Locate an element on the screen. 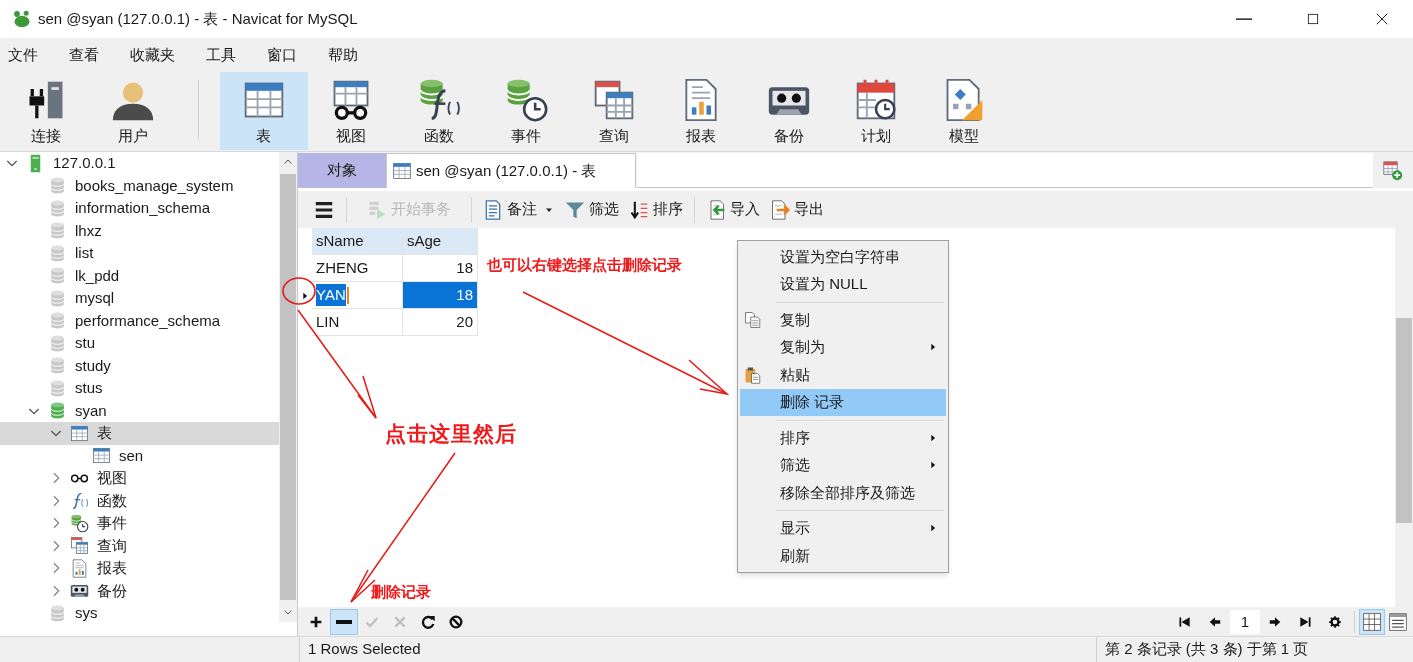  tree-item: performance_schema is located at coordinates (139, 320).